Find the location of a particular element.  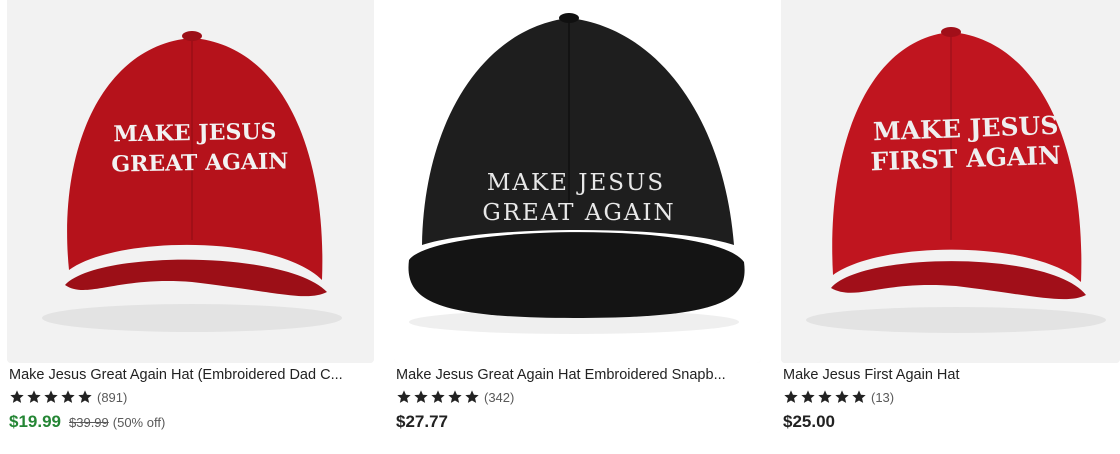

price: $25.00 is located at coordinates (809, 421).